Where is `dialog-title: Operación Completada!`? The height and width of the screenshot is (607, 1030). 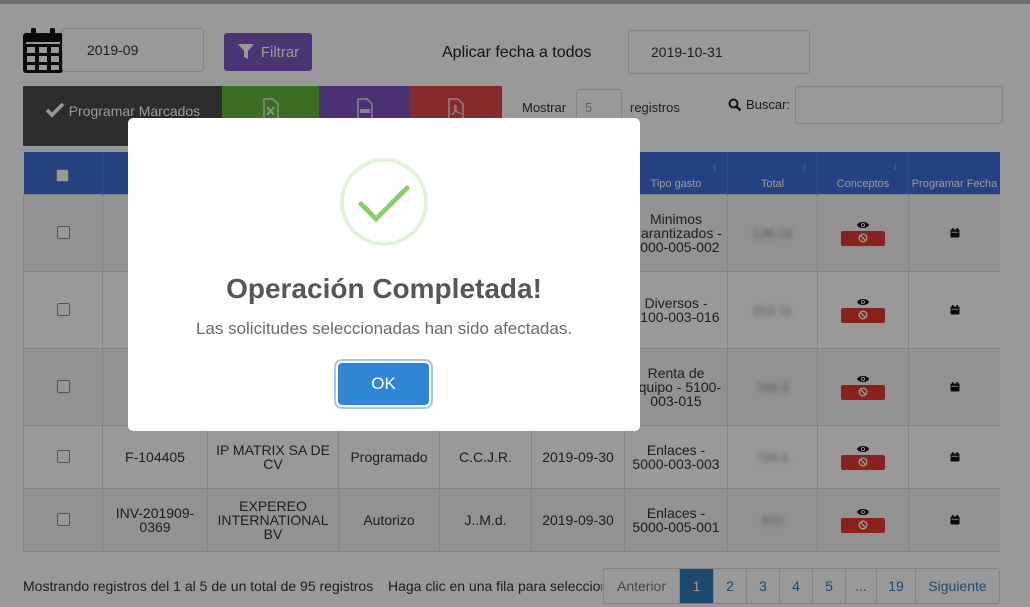 dialog-title: Operación Completada! is located at coordinates (384, 288).